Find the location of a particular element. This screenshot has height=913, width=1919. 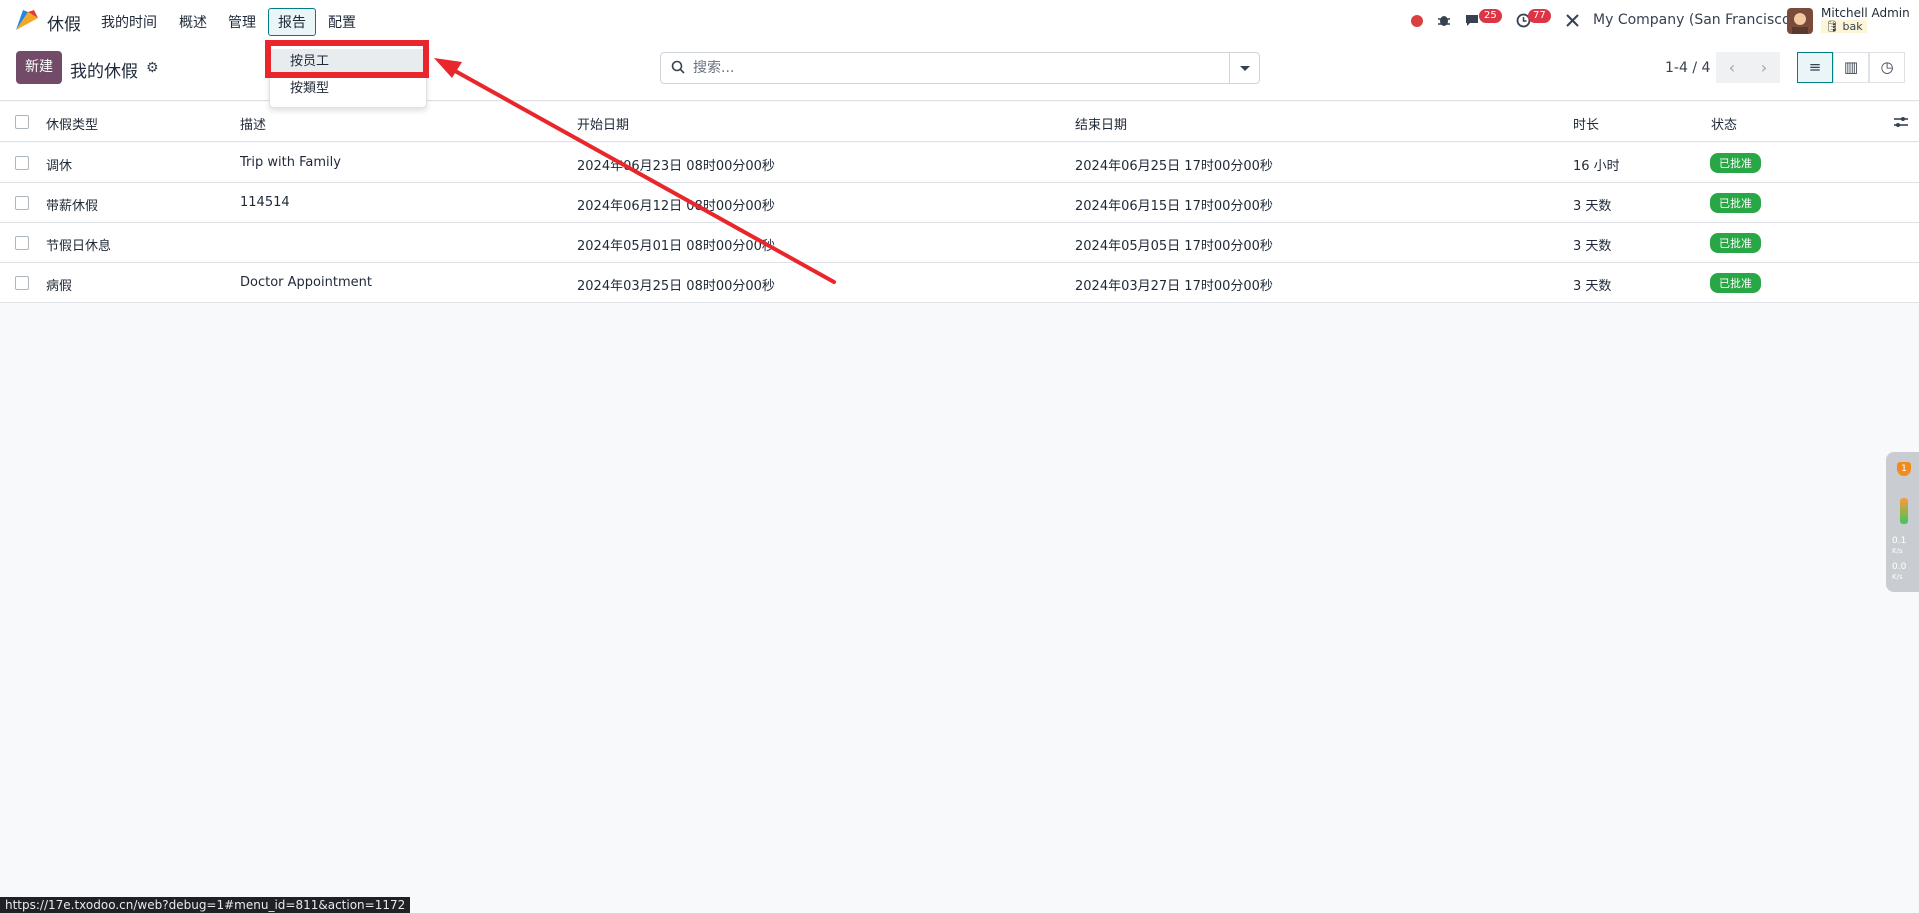

recording-dot-icon is located at coordinates (1417, 21).